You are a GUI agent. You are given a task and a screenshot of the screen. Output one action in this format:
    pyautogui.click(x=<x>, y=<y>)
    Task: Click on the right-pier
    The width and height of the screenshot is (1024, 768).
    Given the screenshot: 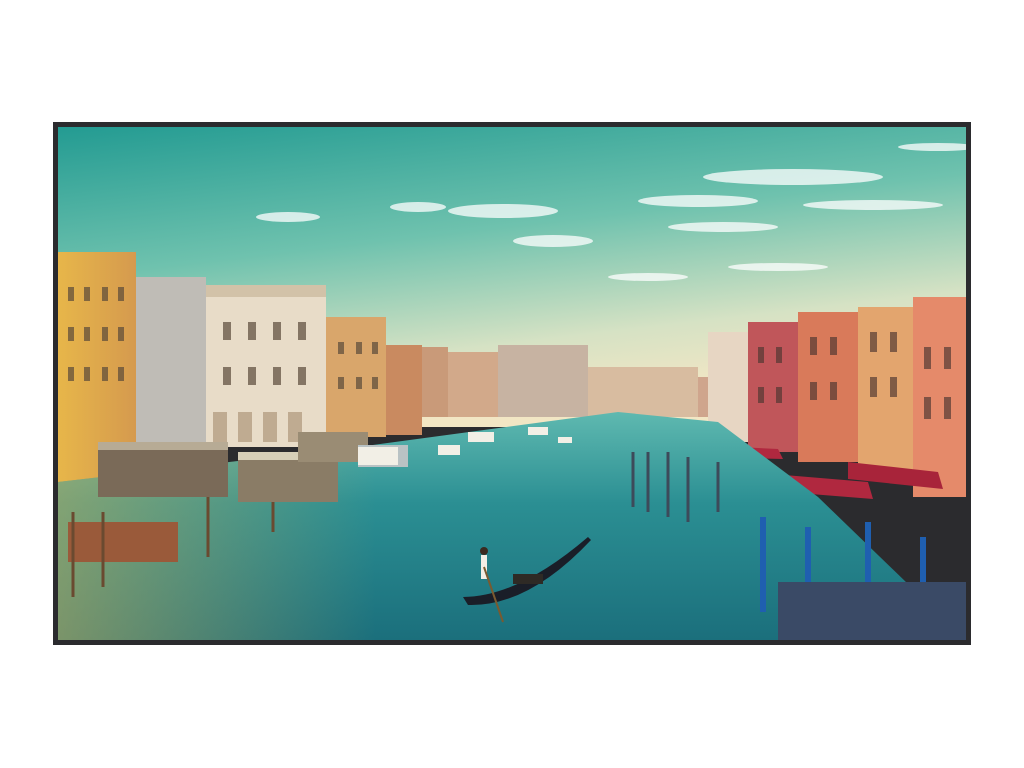 What is the action you would take?
    pyautogui.click(x=872, y=611)
    